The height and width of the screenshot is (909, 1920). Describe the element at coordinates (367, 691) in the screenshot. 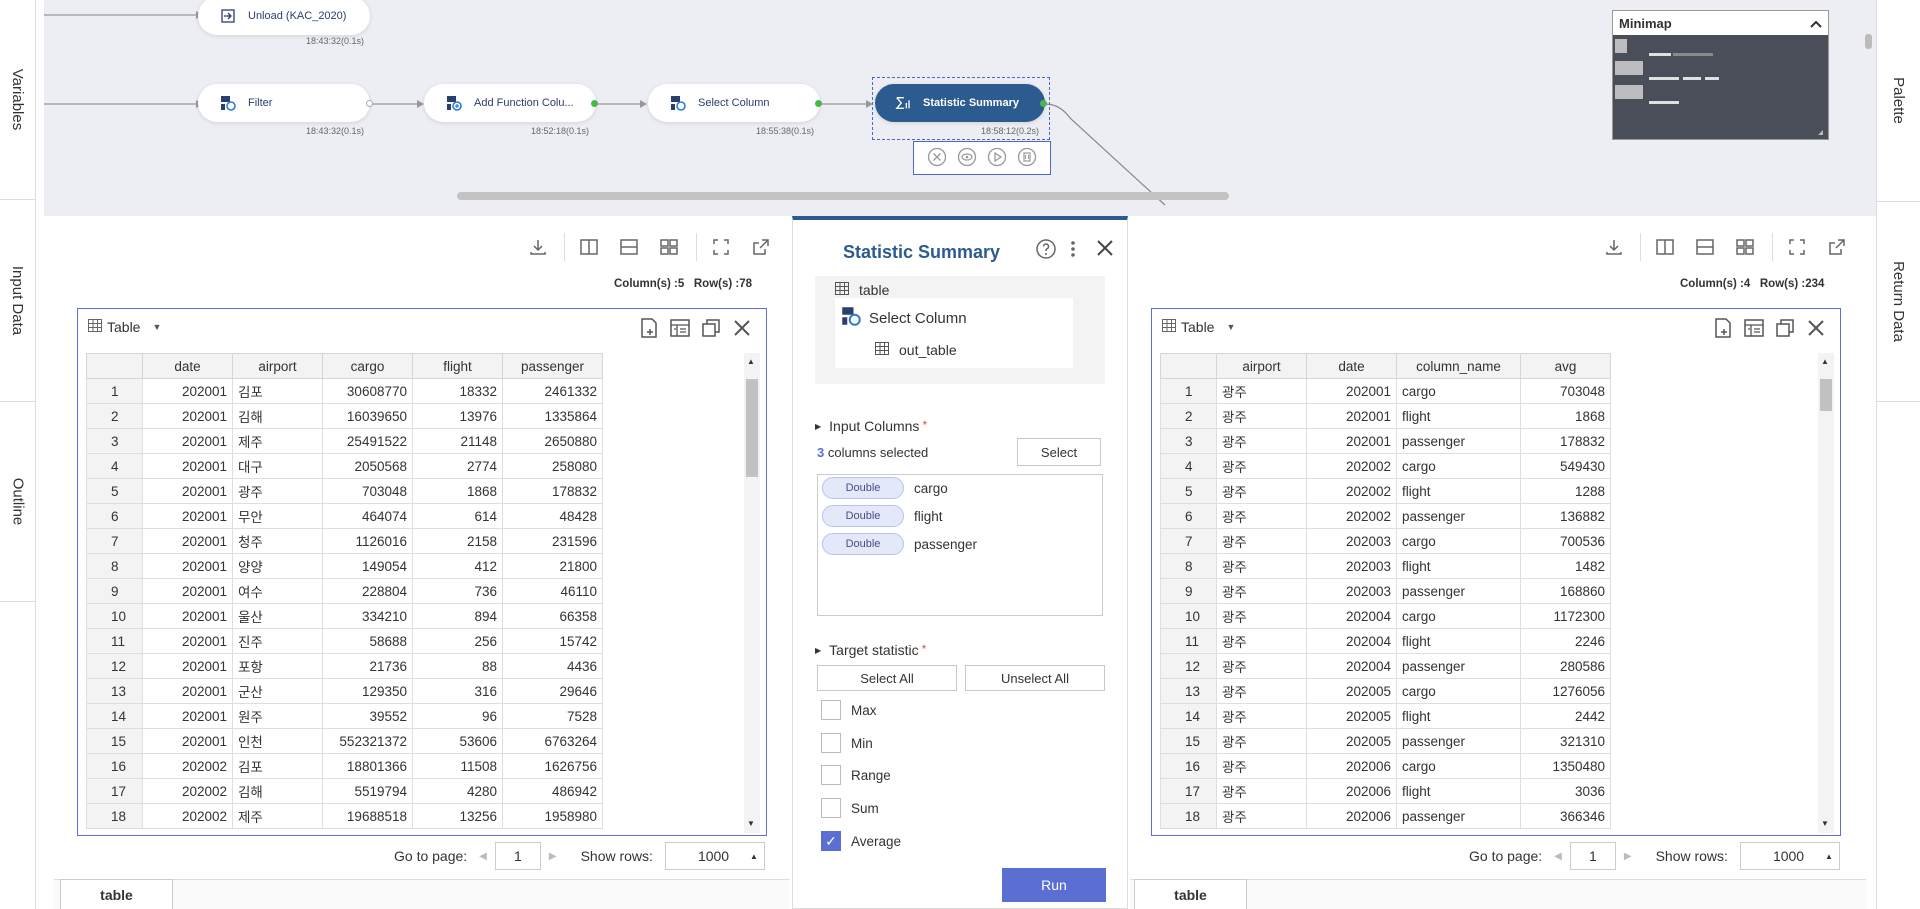

I see `table-cell: 129350` at that location.